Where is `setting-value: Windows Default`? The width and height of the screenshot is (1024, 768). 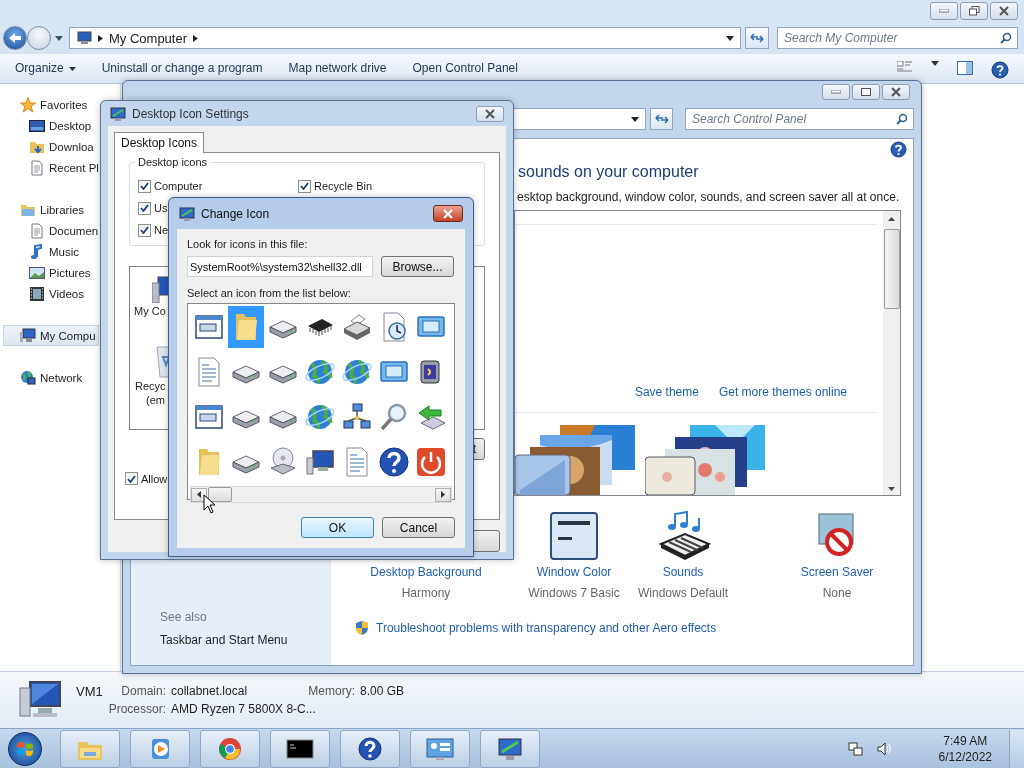 setting-value: Windows Default is located at coordinates (682, 593).